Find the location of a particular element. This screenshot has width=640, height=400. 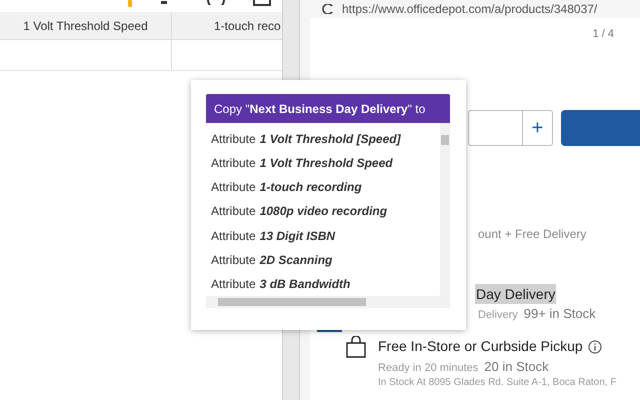

attribute-option: Attribute 1080p video recording is located at coordinates (323, 211).